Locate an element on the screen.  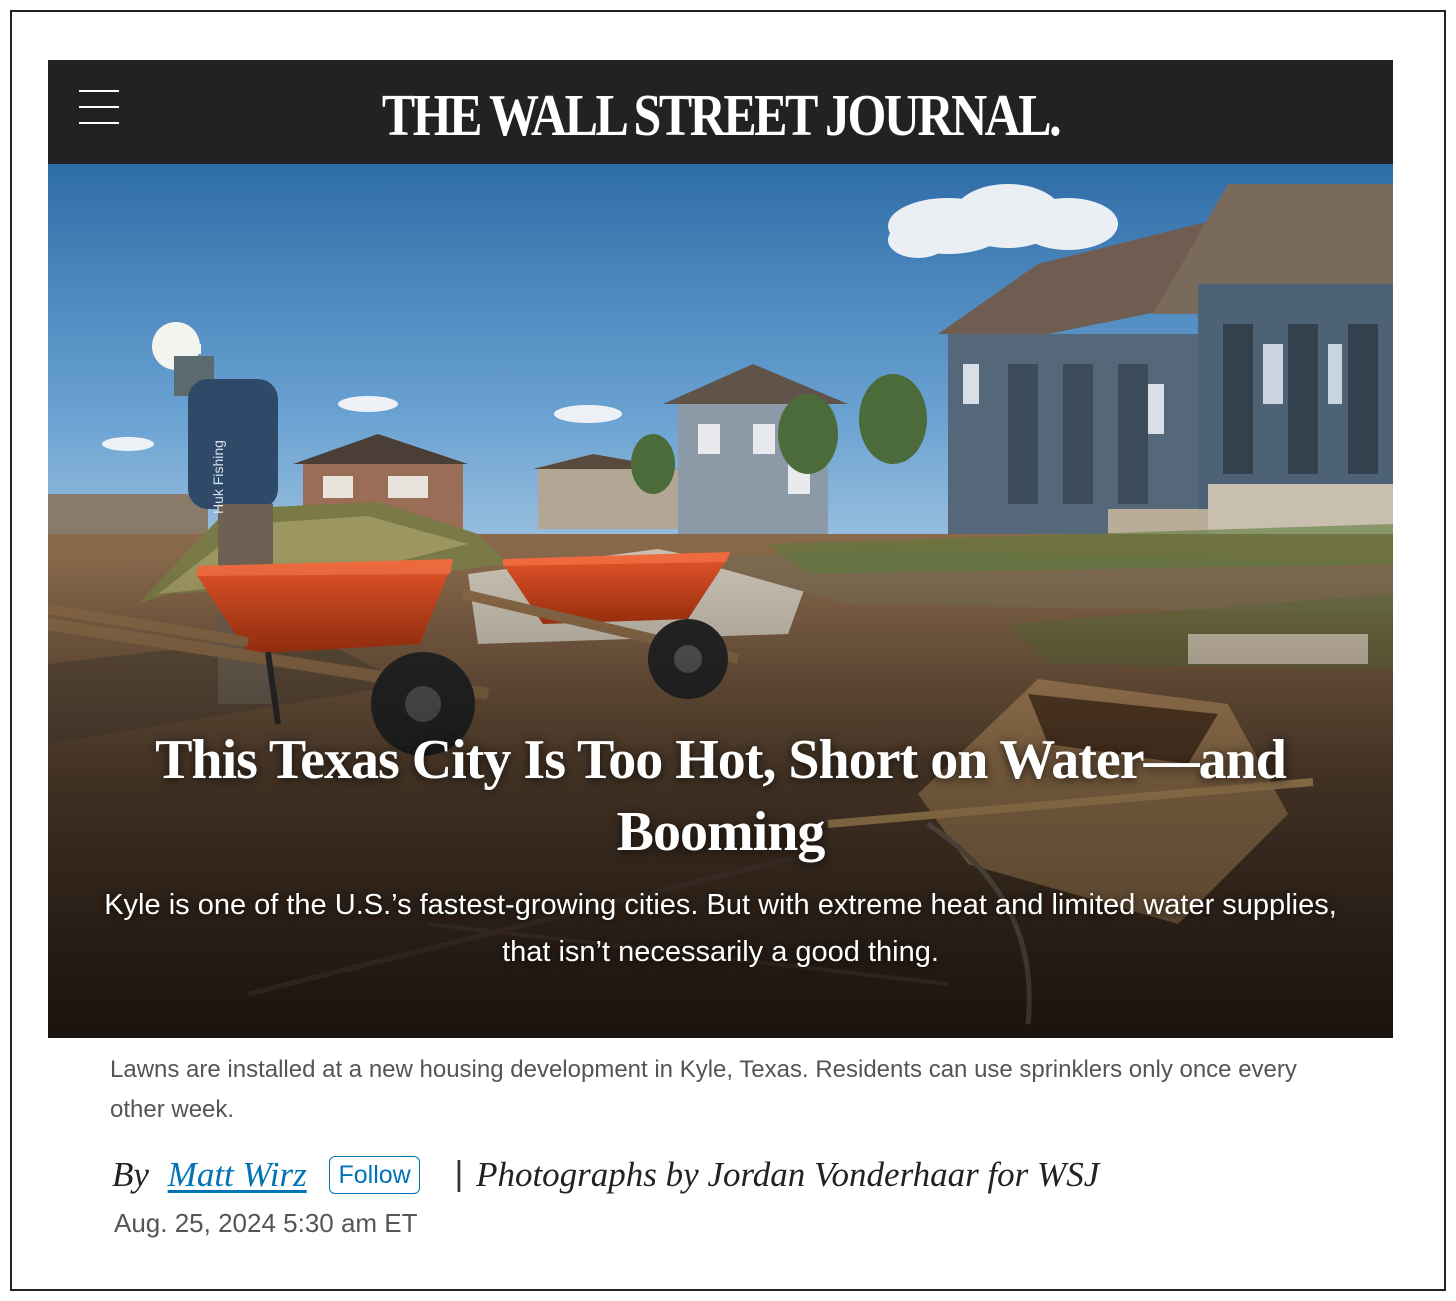
masthead: THE WALL STREET JOURNAL. is located at coordinates (720, 112).